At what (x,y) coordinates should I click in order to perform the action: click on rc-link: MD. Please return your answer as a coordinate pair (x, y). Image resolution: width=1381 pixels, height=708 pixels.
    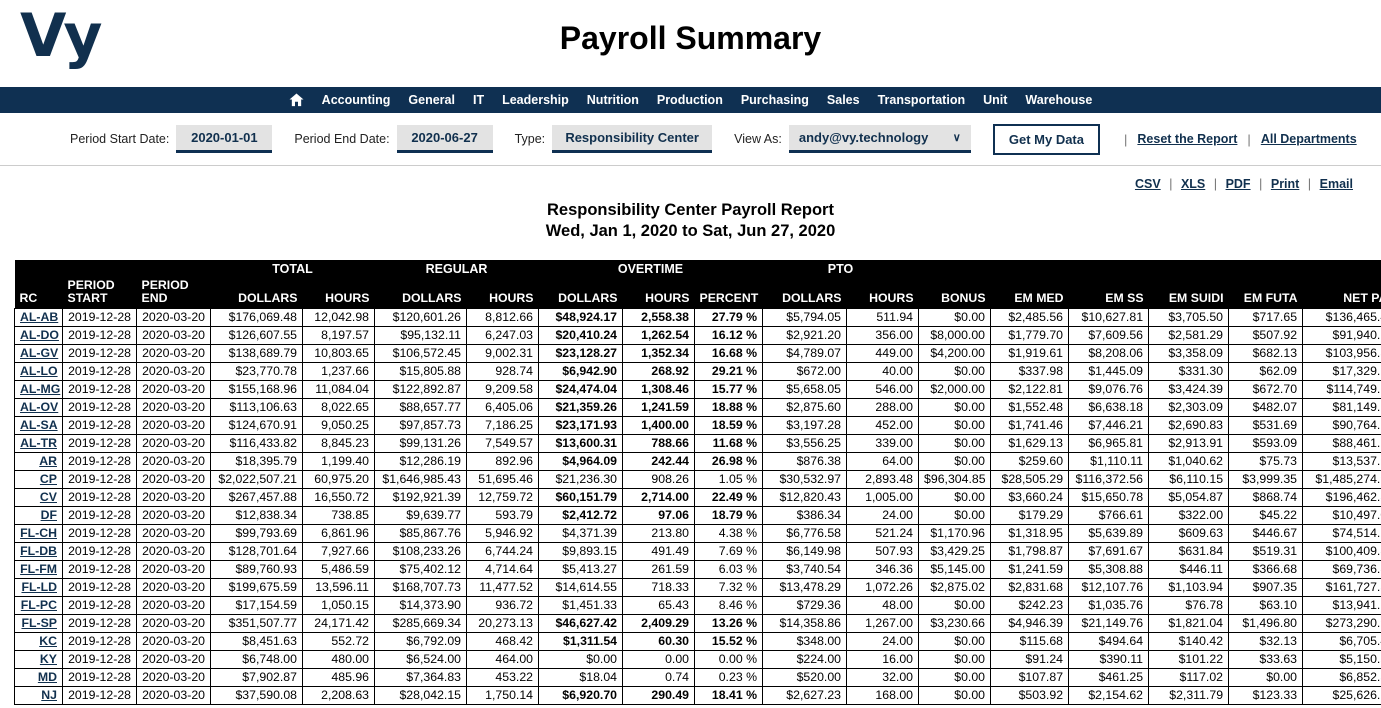
    Looking at the image, I should click on (47, 677).